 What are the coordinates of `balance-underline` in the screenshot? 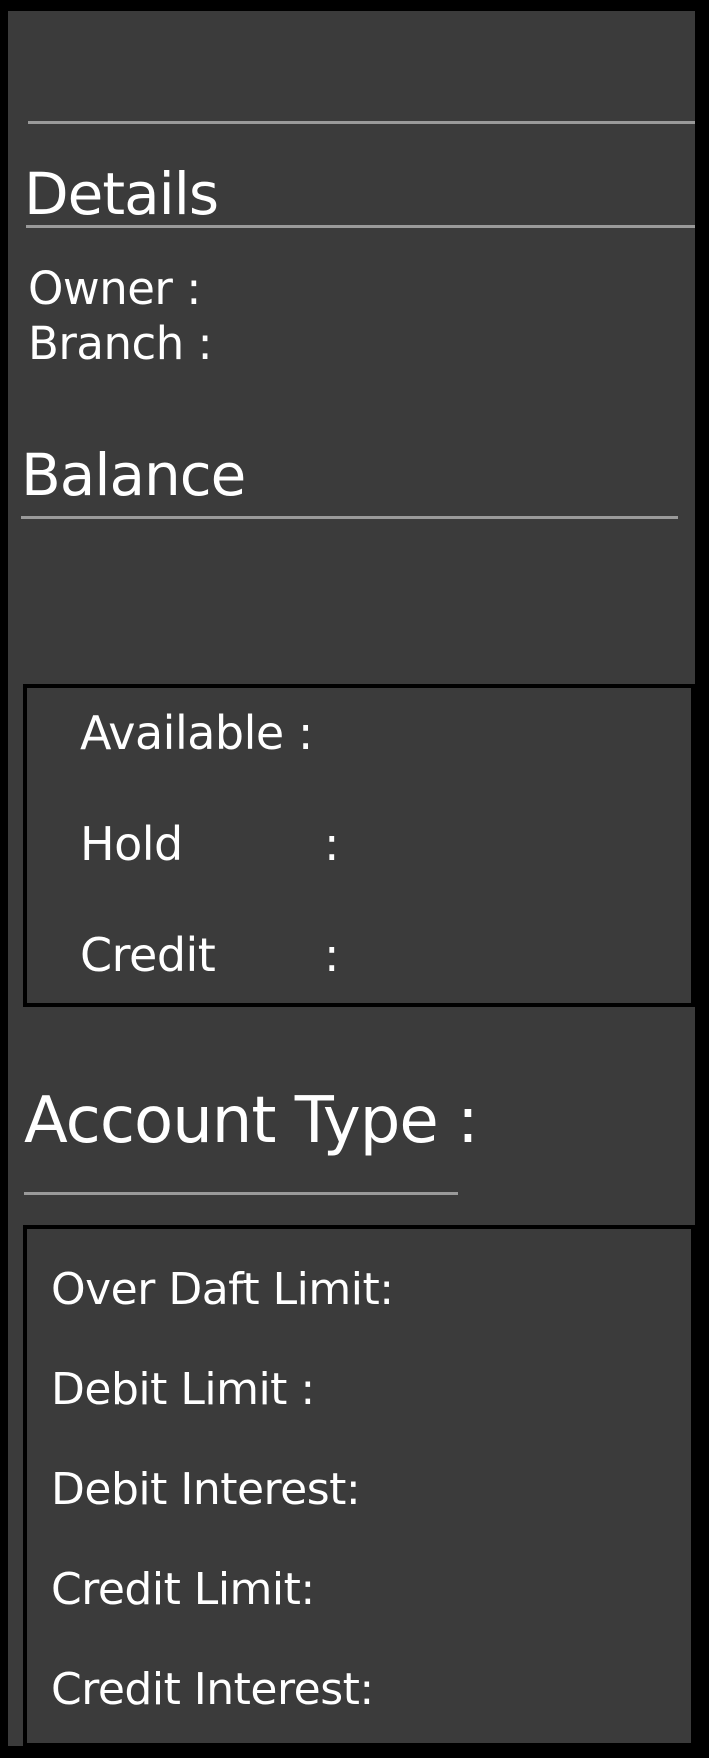 It's located at (349, 517).